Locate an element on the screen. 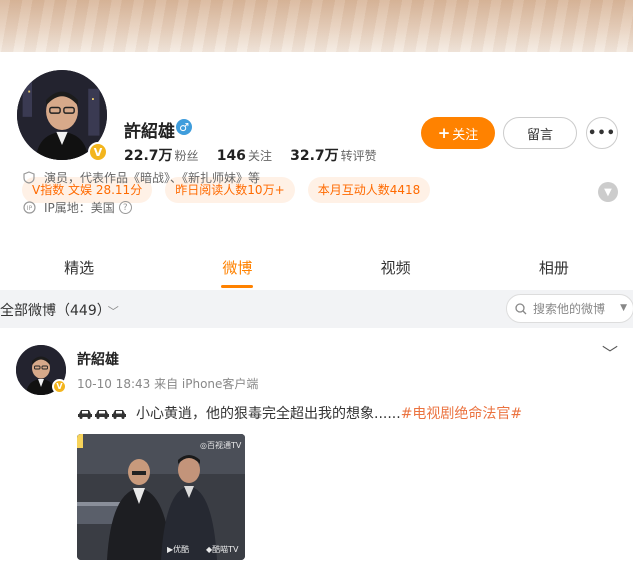 This screenshot has width=633, height=566. stat-interactions: 32.7万 转评赞 is located at coordinates (333, 155).